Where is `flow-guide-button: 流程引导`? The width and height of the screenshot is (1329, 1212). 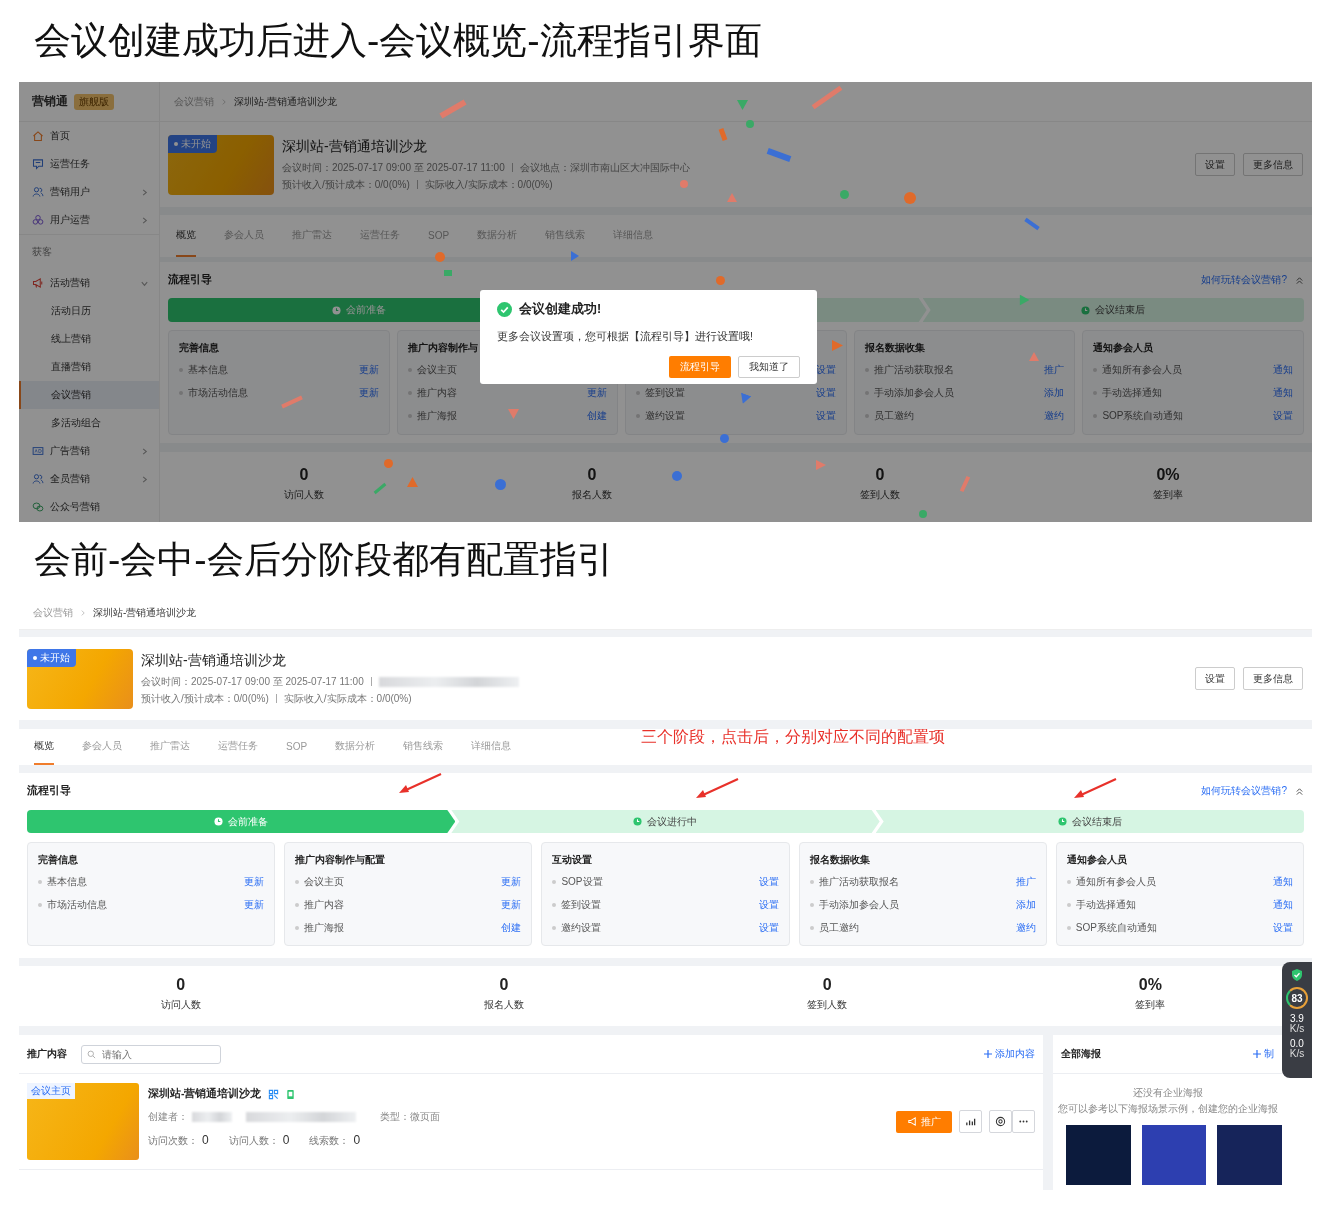
flow-guide-button: 流程引导 is located at coordinates (700, 367).